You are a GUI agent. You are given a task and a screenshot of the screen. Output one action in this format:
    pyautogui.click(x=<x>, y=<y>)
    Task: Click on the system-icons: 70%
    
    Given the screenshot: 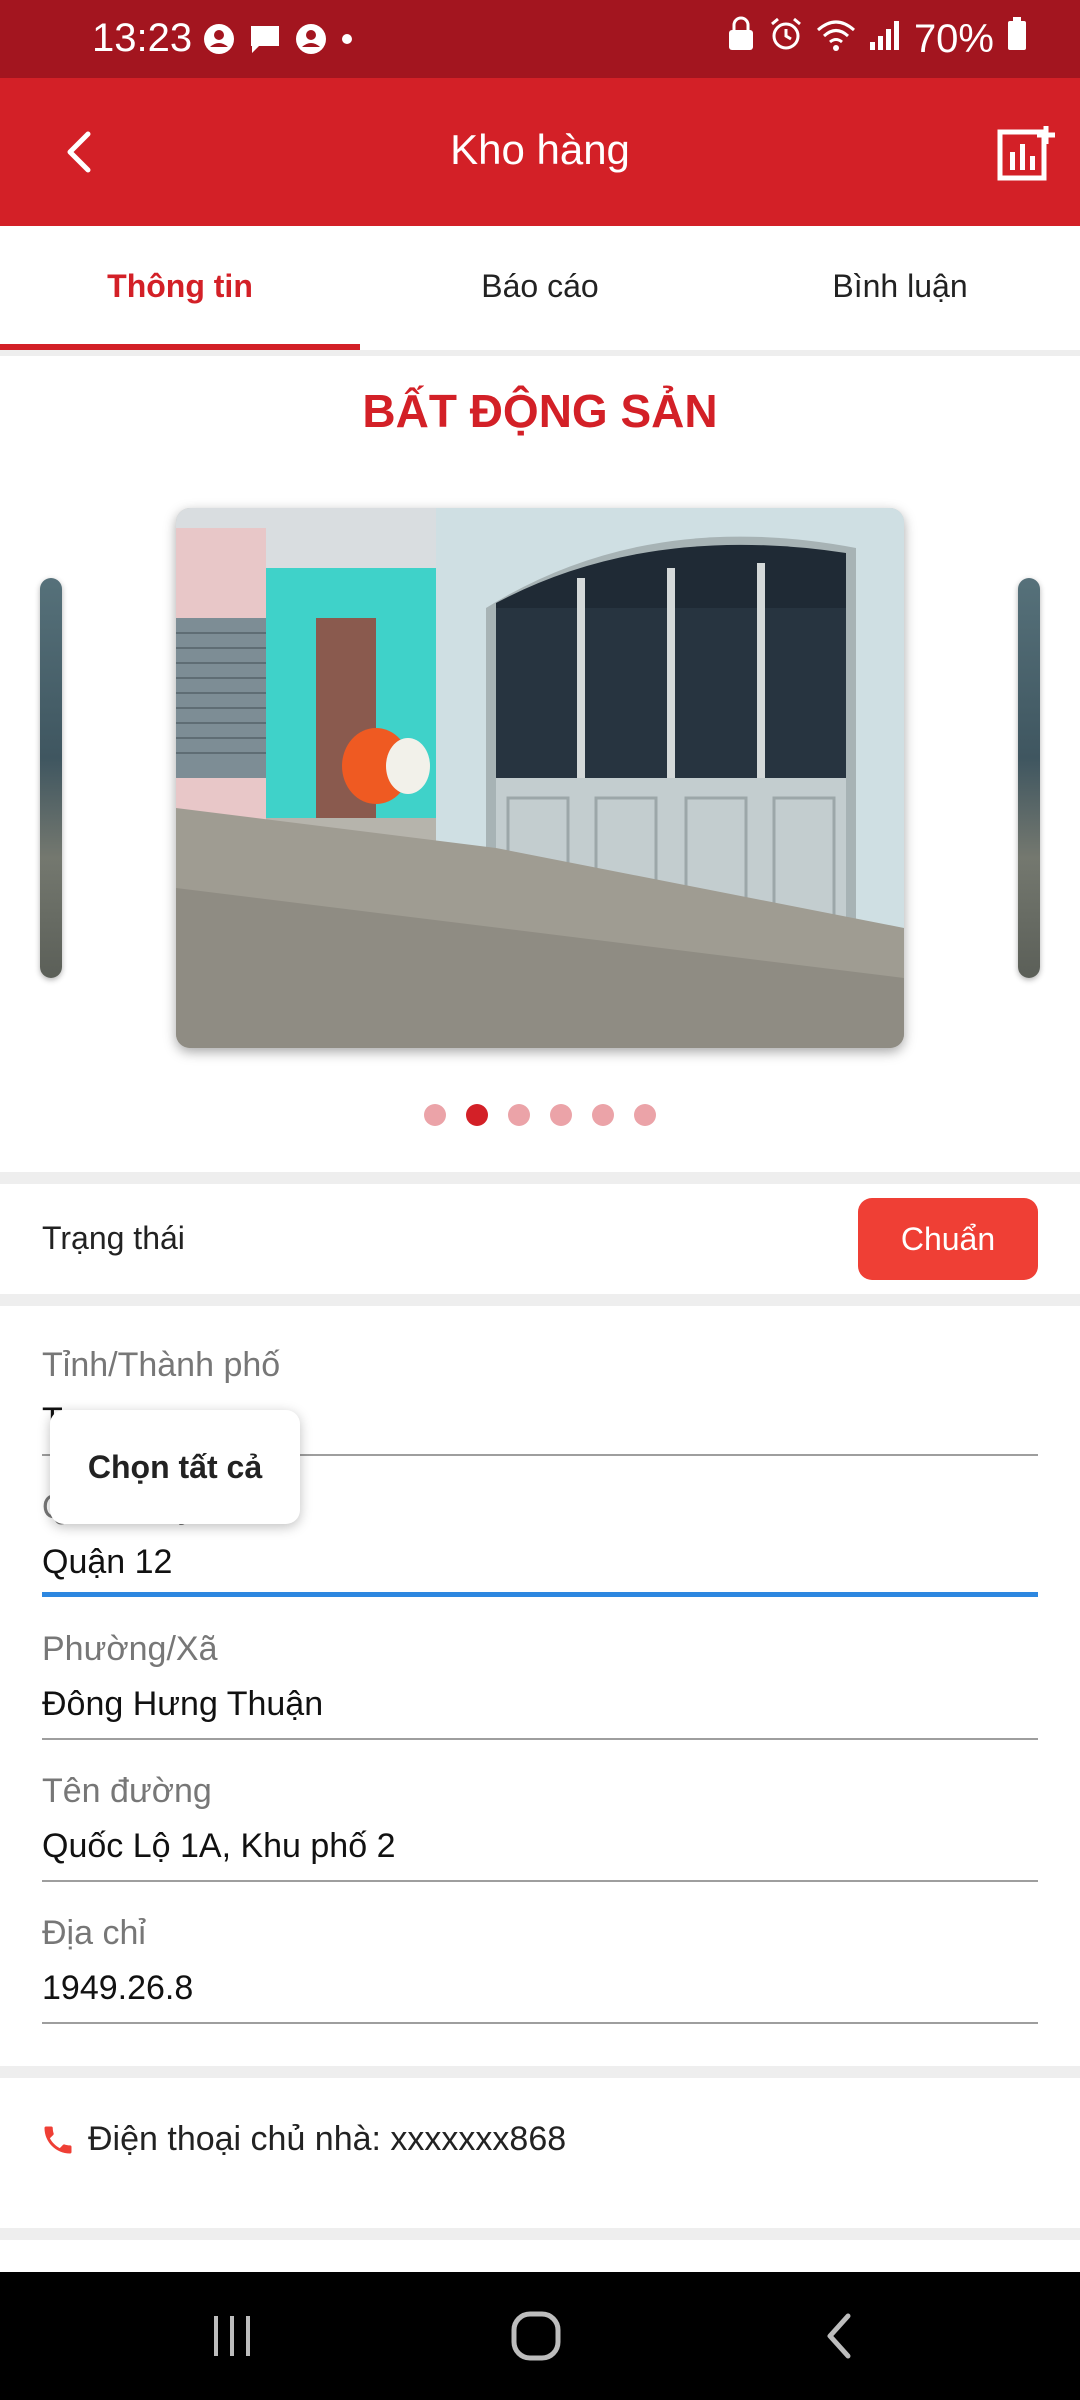 What is the action you would take?
    pyautogui.click(x=877, y=39)
    